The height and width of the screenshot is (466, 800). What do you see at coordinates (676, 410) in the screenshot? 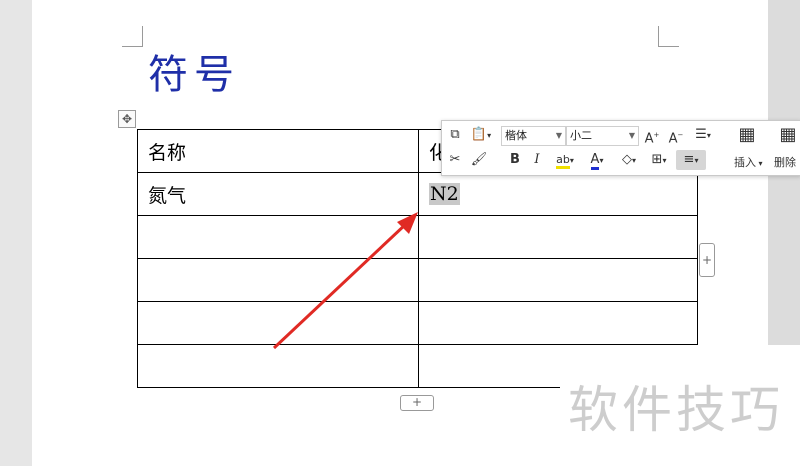
I see `watermark-text: 软件技巧` at bounding box center [676, 410].